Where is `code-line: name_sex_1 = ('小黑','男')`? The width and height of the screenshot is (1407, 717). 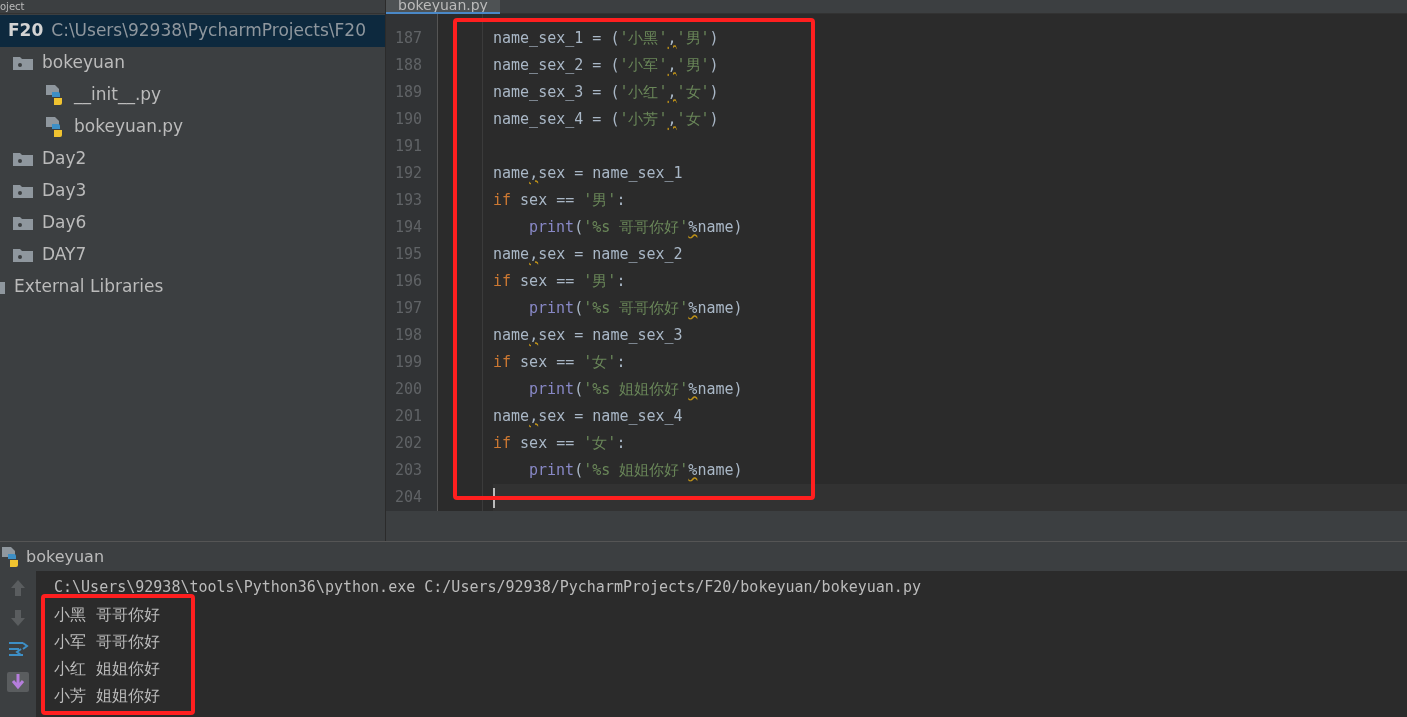 code-line: name_sex_1 = ('小黑','男') is located at coordinates (606, 38).